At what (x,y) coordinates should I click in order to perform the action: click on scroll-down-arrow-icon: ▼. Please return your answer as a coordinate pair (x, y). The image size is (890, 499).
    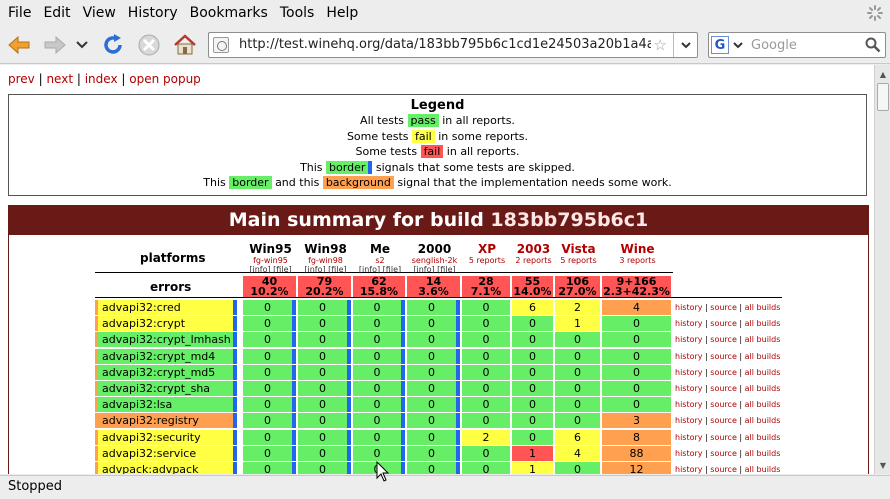
    Looking at the image, I should click on (883, 465).